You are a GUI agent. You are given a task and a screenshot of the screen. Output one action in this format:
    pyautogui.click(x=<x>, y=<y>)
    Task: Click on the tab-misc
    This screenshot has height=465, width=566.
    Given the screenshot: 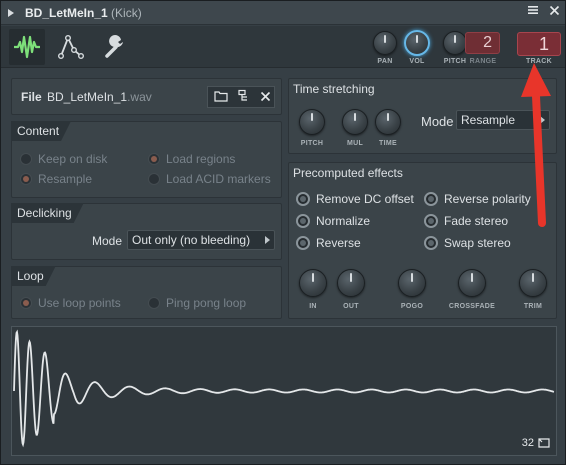 What is the action you would take?
    pyautogui.click(x=115, y=47)
    